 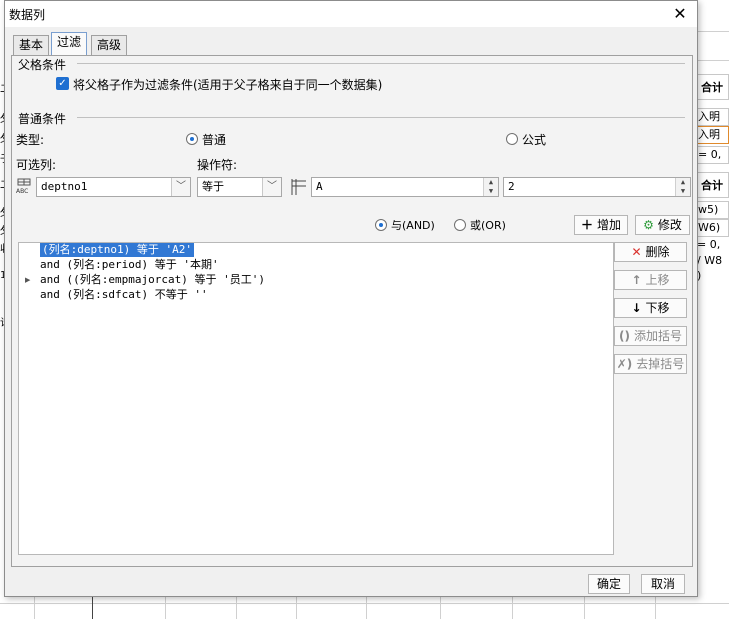 I want to click on abc-column-icon: ABC, so click(x=25, y=186).